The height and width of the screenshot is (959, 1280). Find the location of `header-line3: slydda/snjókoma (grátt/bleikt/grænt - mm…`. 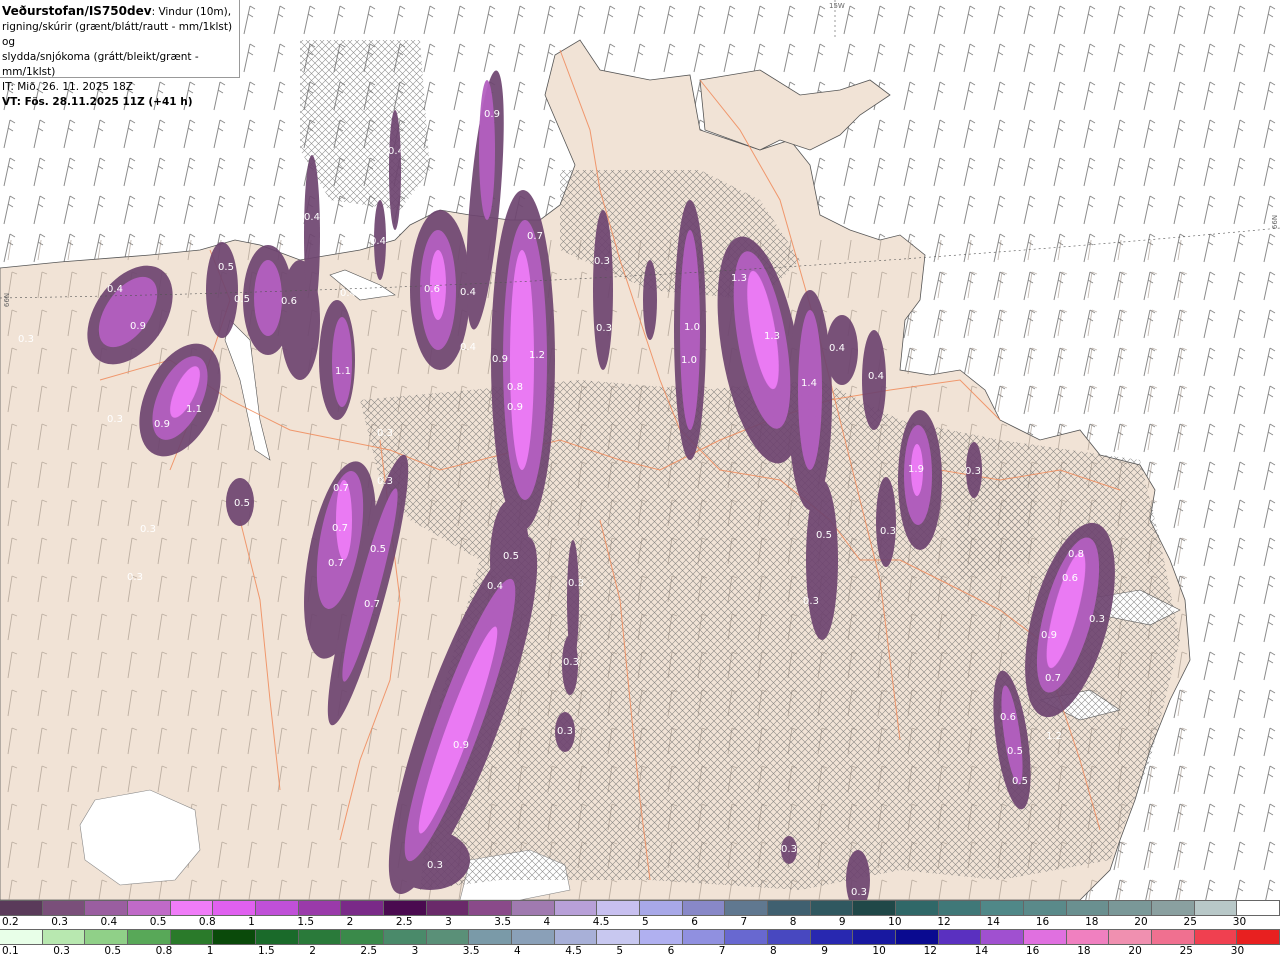

header-line3: slydda/snjókoma (grátt/bleikt/grænt - mm… is located at coordinates (100, 64).